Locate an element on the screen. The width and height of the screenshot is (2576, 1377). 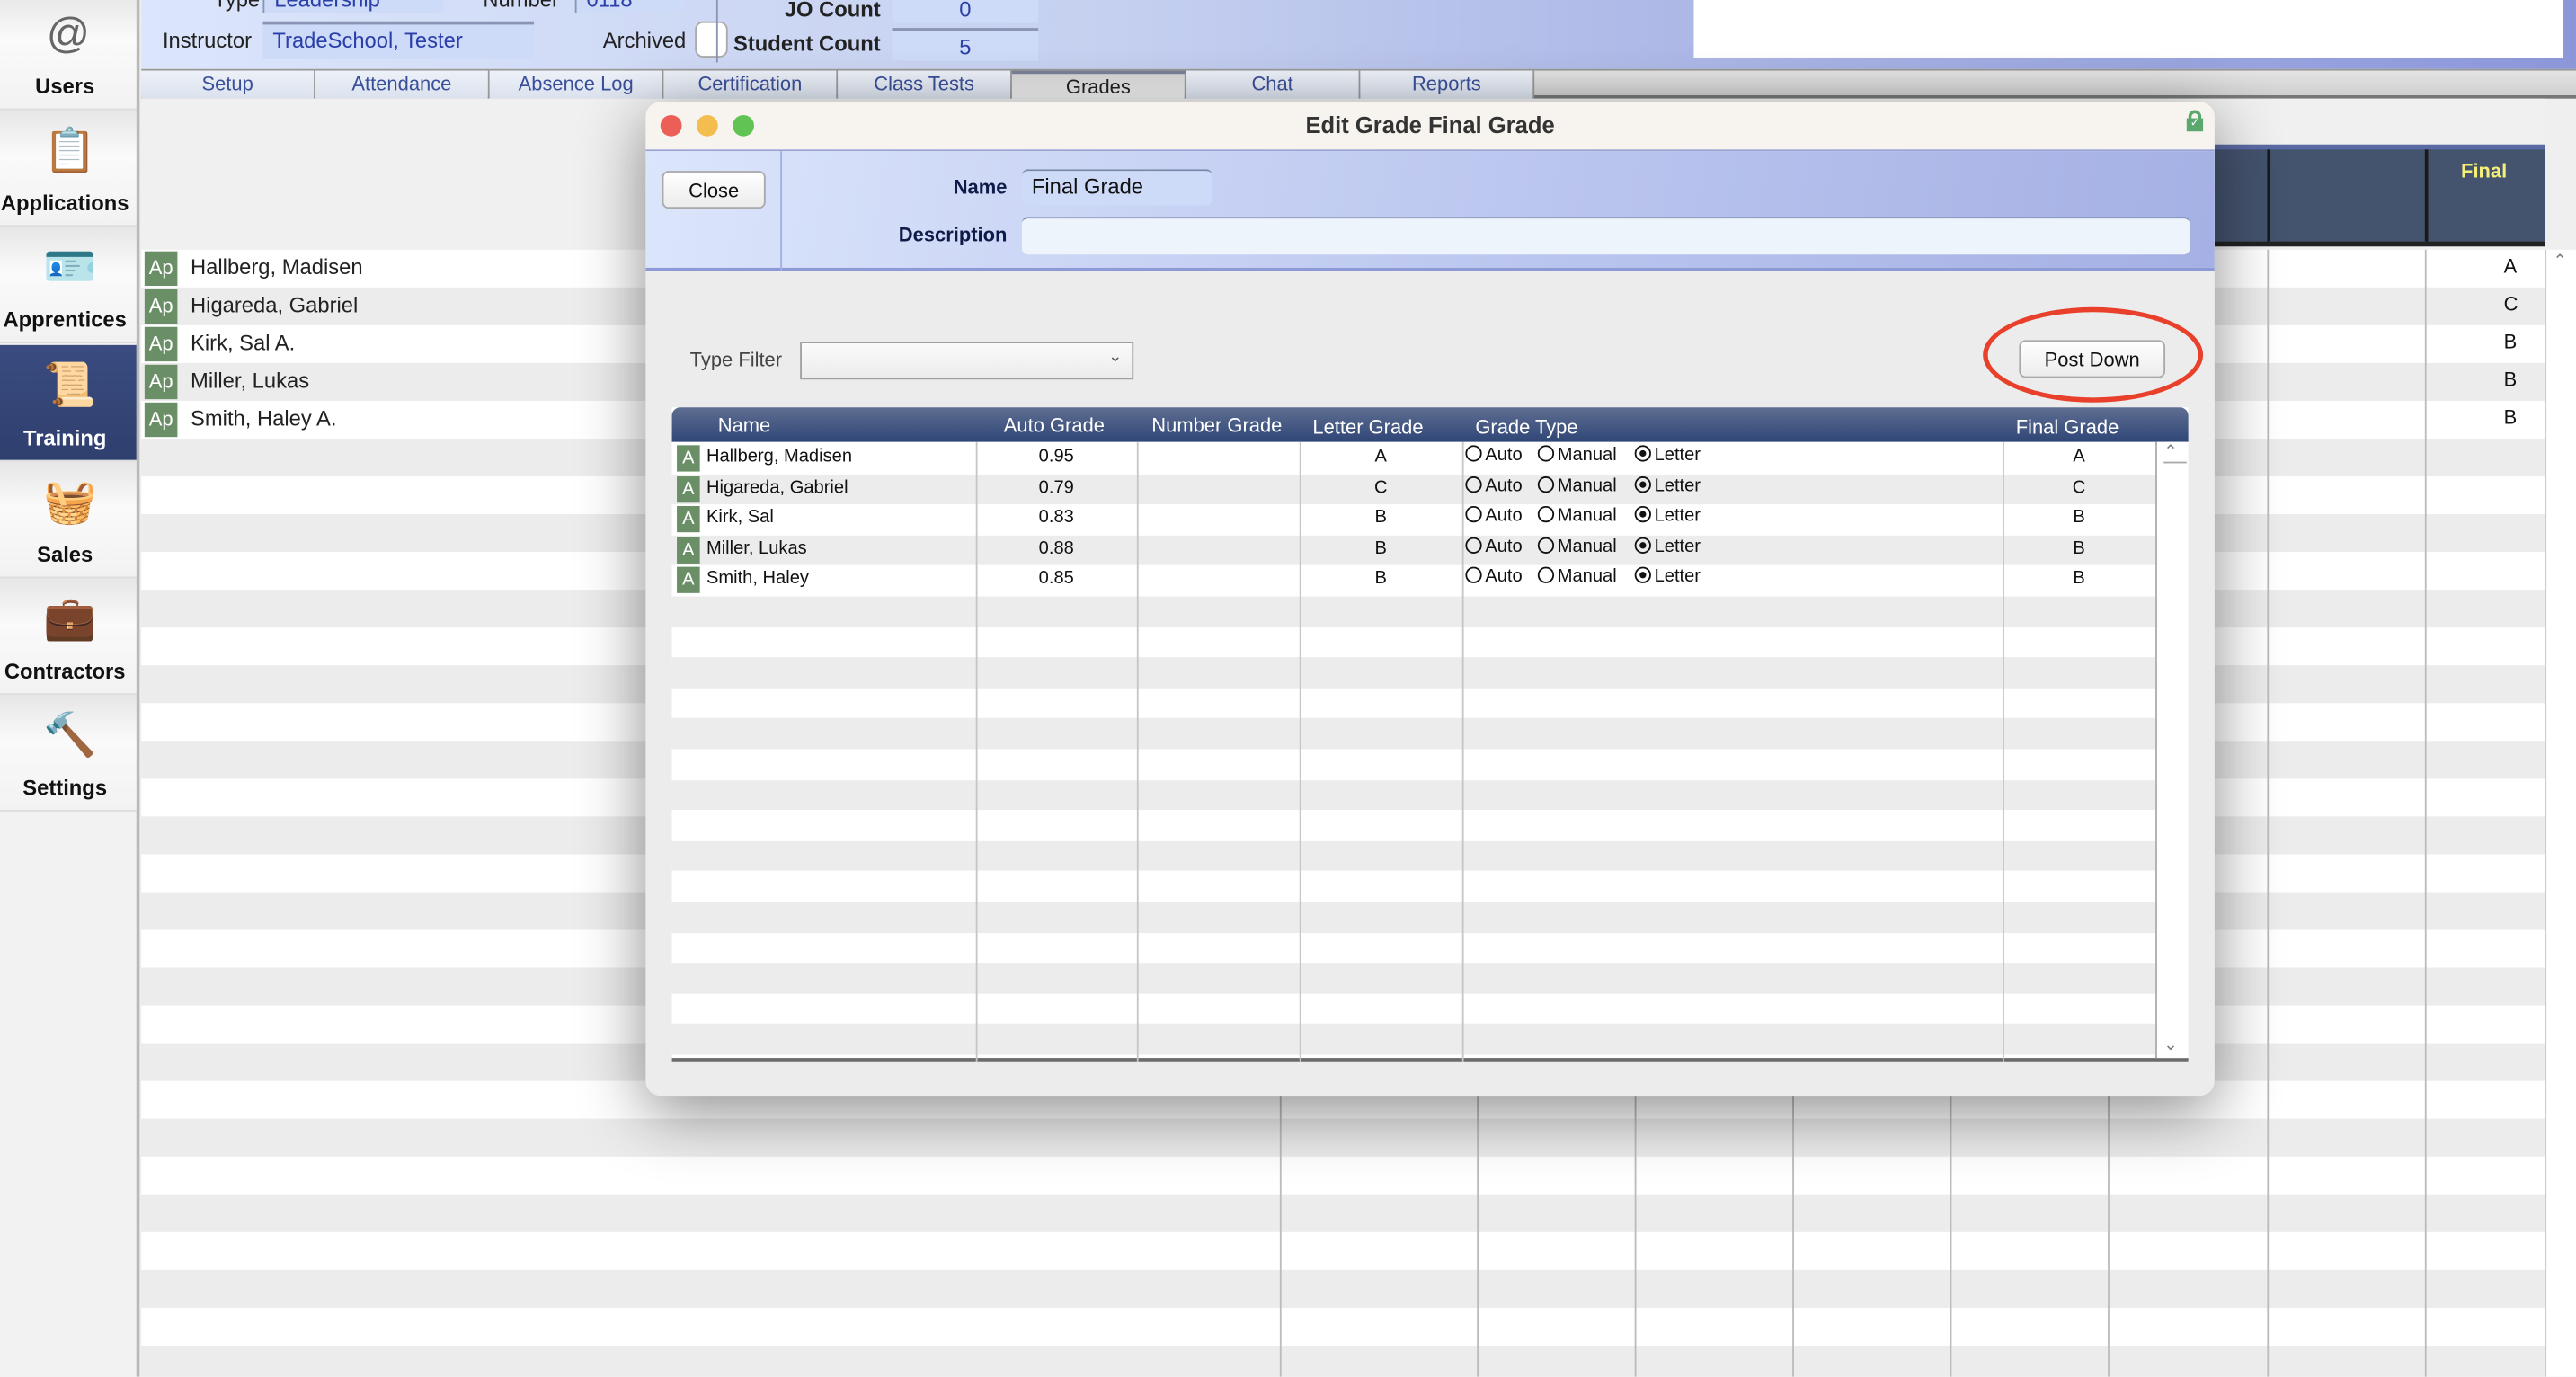
users-at-icon: @ is located at coordinates (68, 33).